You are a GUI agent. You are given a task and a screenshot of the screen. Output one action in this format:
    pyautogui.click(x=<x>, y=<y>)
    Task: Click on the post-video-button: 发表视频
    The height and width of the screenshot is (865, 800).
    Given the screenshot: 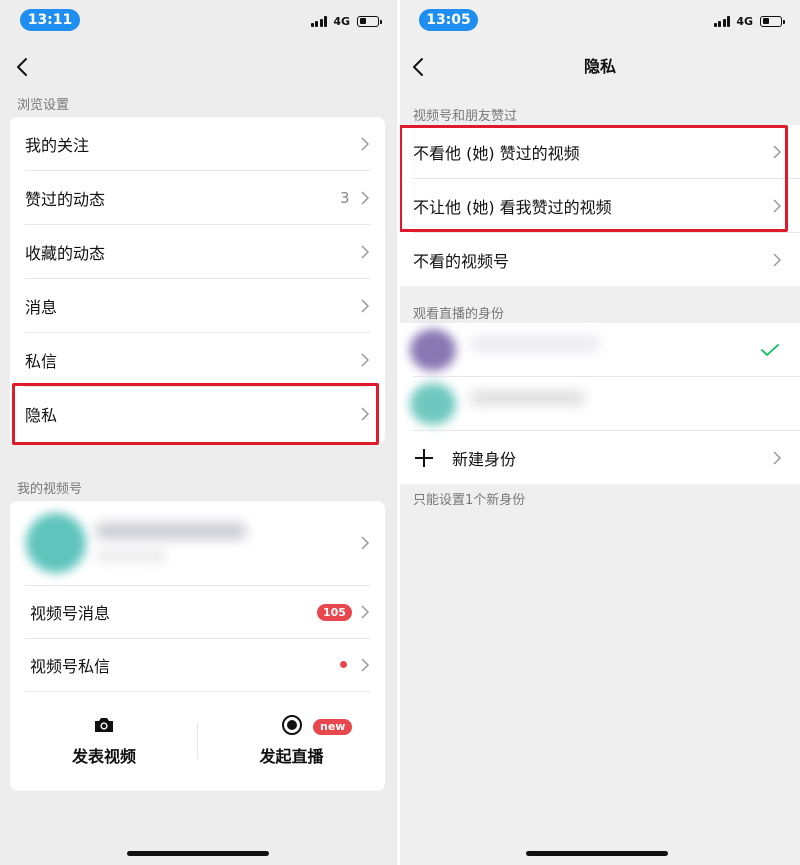 What is the action you would take?
    pyautogui.click(x=104, y=739)
    